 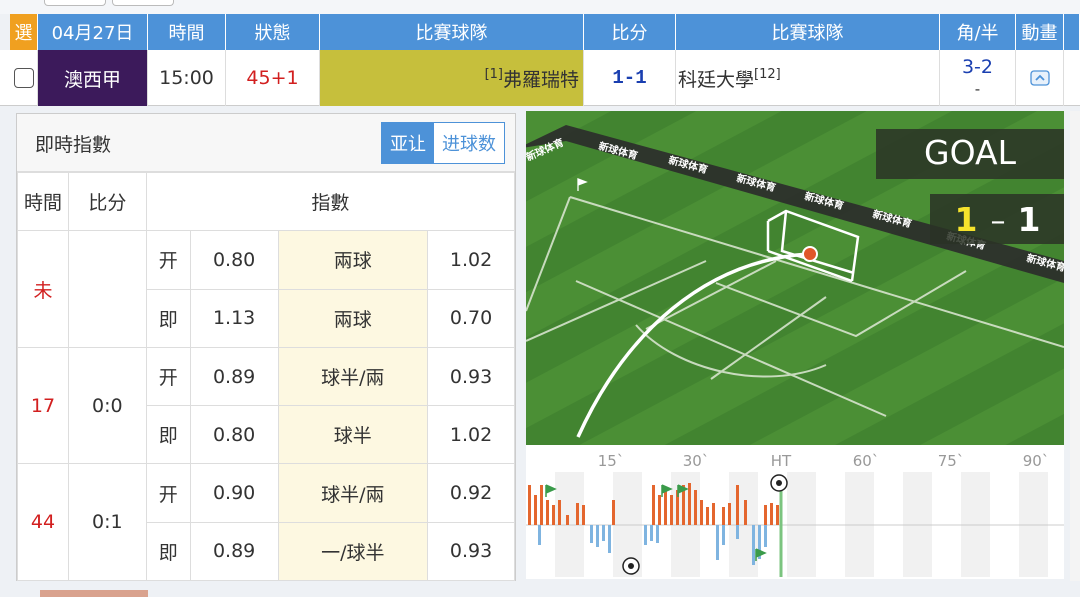 I want to click on top-button-left, so click(x=75, y=3).